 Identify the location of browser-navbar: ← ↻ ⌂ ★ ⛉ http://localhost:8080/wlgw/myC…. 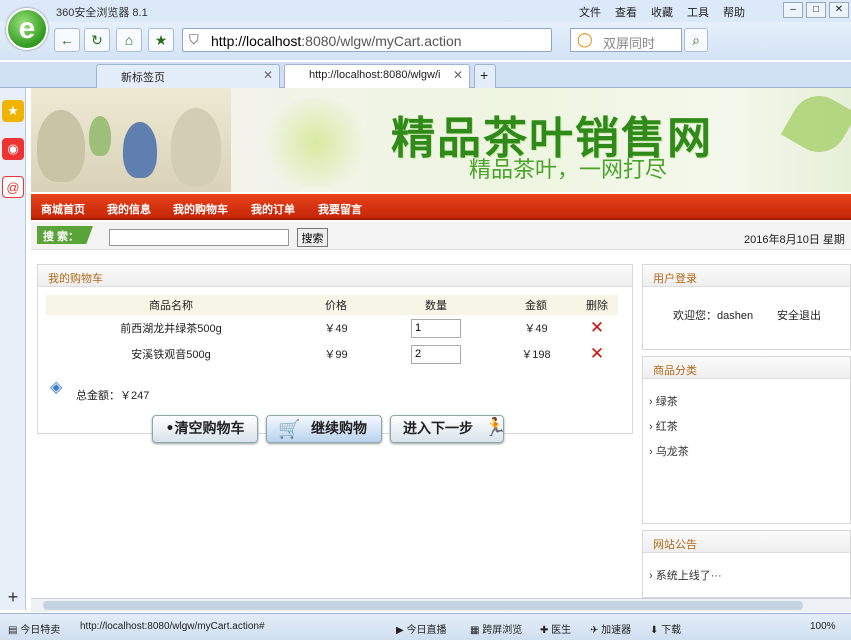
(425, 41).